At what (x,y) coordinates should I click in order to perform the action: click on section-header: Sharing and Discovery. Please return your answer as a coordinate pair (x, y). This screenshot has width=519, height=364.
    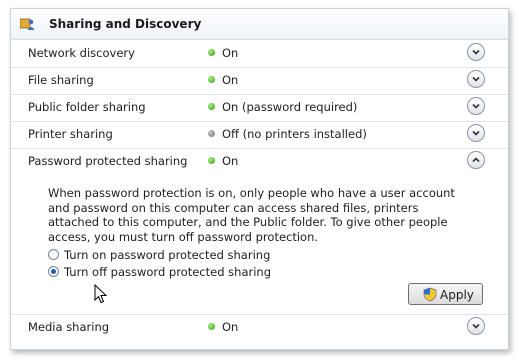
    Looking at the image, I should click on (259, 24).